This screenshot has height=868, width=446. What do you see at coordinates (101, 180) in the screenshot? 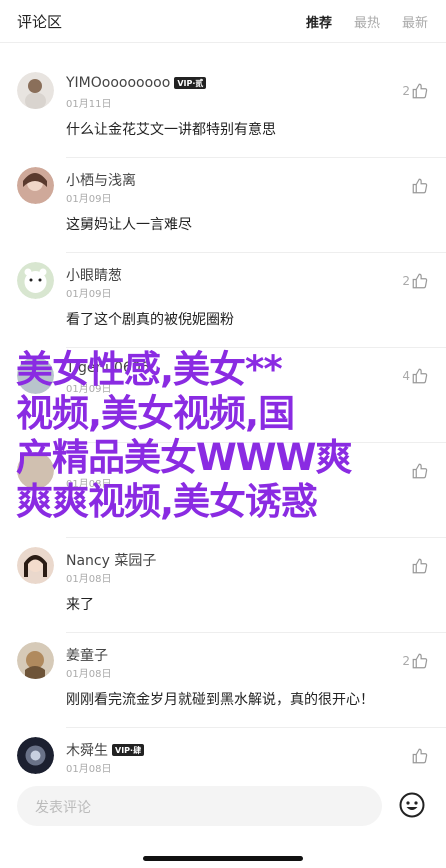
I see `comment-author: 小栖与浅离` at bounding box center [101, 180].